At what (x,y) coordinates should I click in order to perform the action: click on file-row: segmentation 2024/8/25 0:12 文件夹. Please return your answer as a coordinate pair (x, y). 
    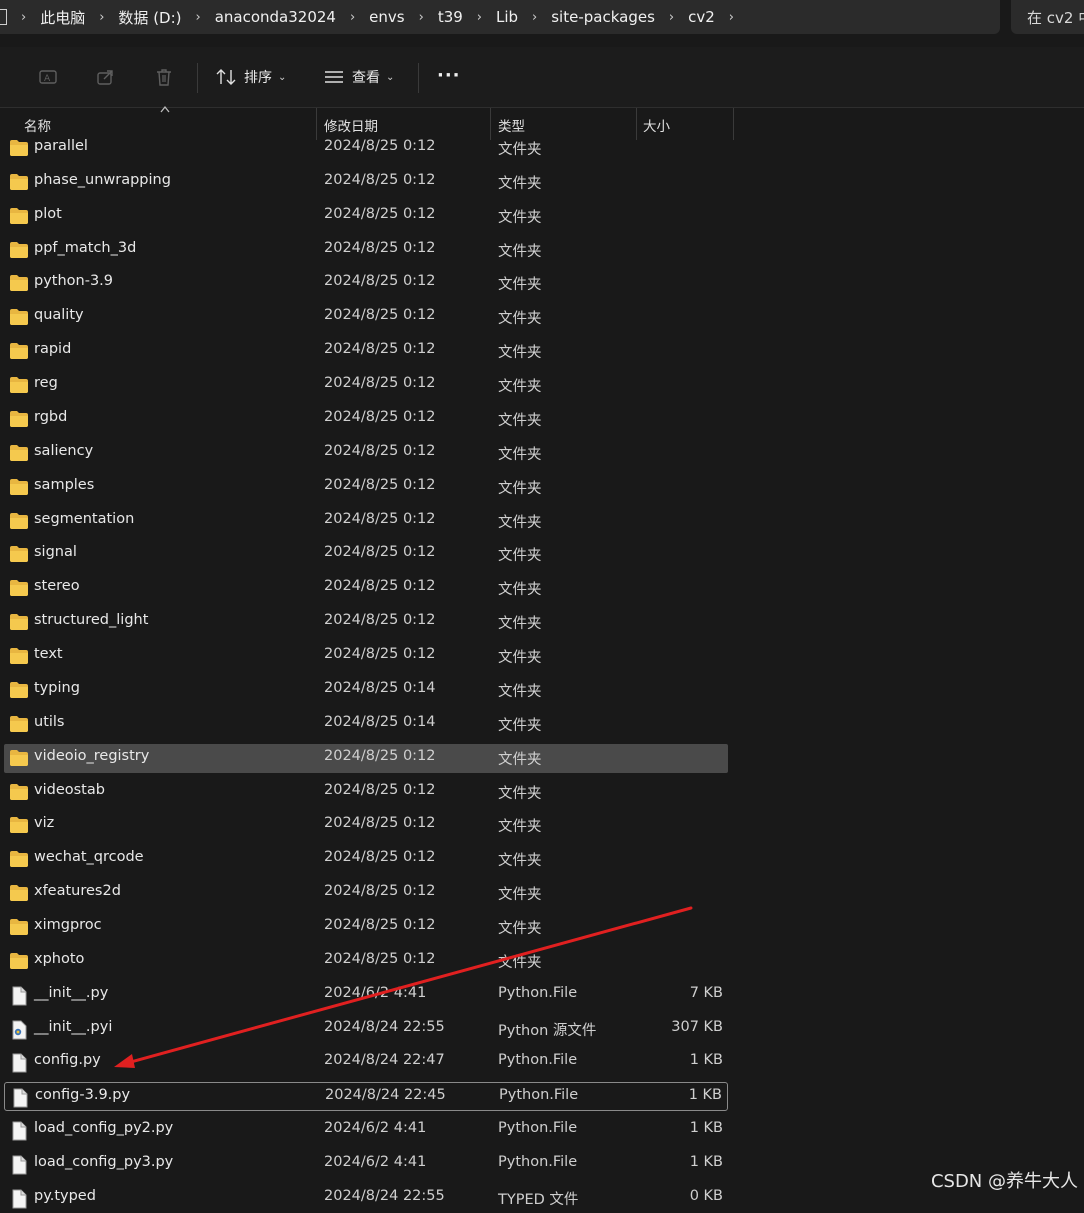
    Looking at the image, I should click on (366, 521).